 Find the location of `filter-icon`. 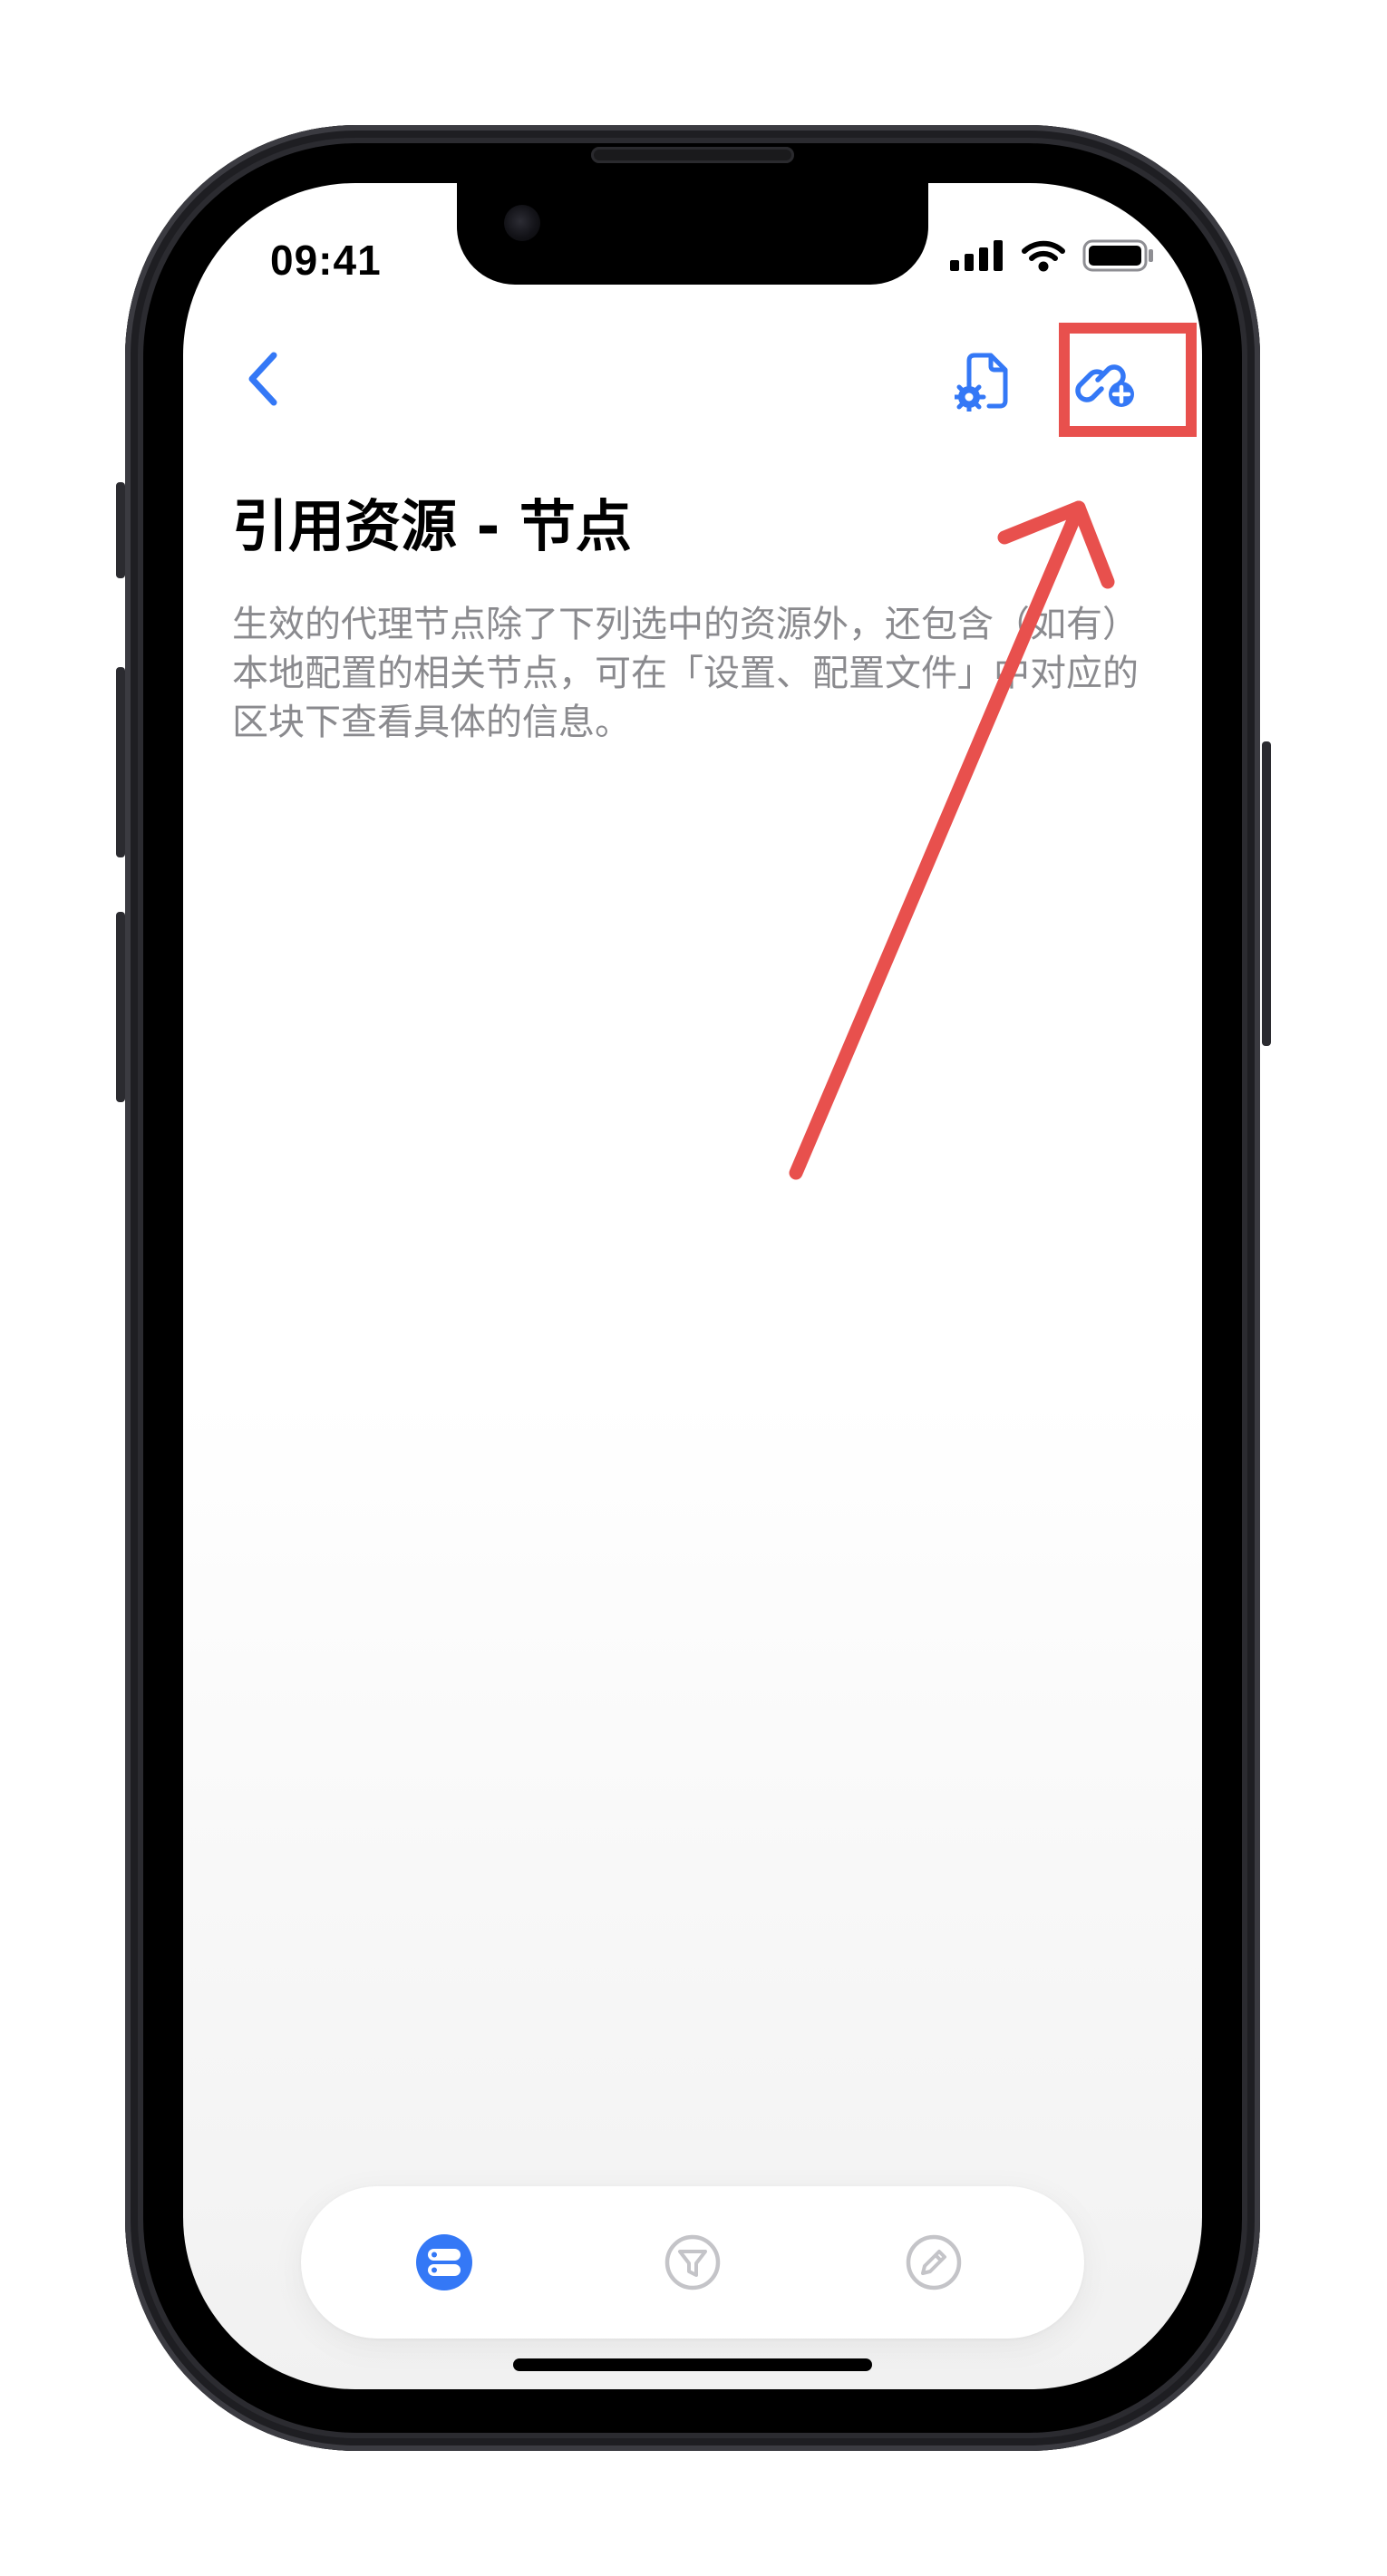

filter-icon is located at coordinates (692, 2262).